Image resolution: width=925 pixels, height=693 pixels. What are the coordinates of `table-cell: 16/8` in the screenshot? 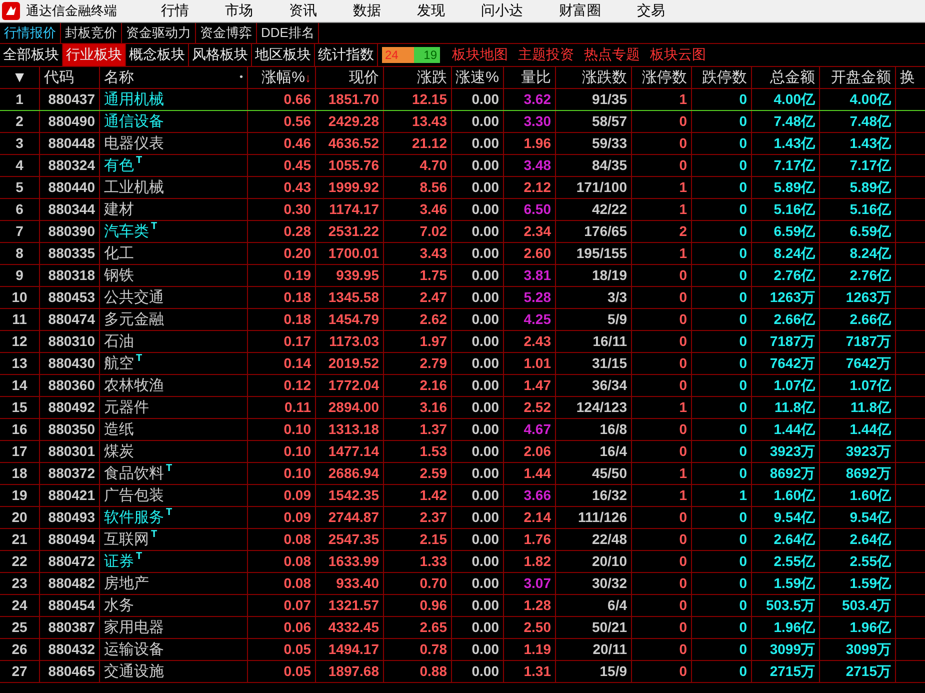 It's located at (594, 429).